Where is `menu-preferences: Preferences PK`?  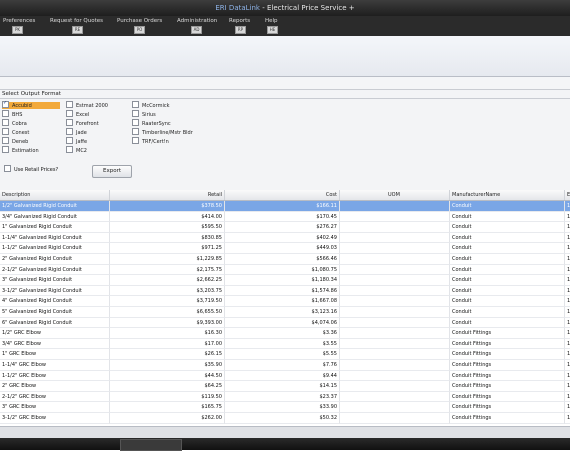 menu-preferences: Preferences PK is located at coordinates (19, 26).